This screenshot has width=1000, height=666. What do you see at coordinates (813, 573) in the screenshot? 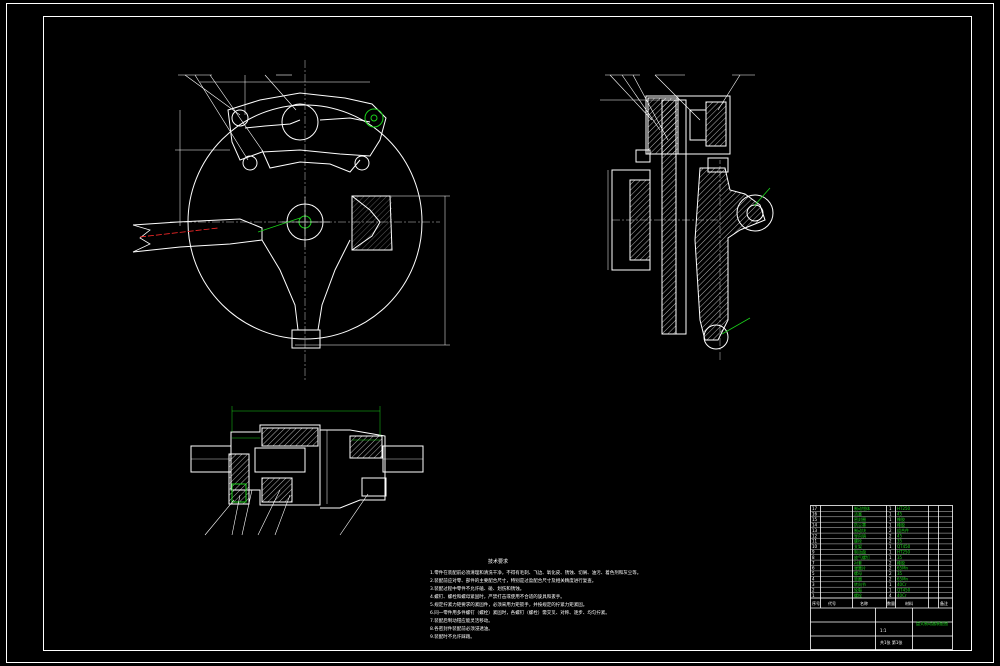
I see `bom-cell-num: 5` at bounding box center [813, 573].